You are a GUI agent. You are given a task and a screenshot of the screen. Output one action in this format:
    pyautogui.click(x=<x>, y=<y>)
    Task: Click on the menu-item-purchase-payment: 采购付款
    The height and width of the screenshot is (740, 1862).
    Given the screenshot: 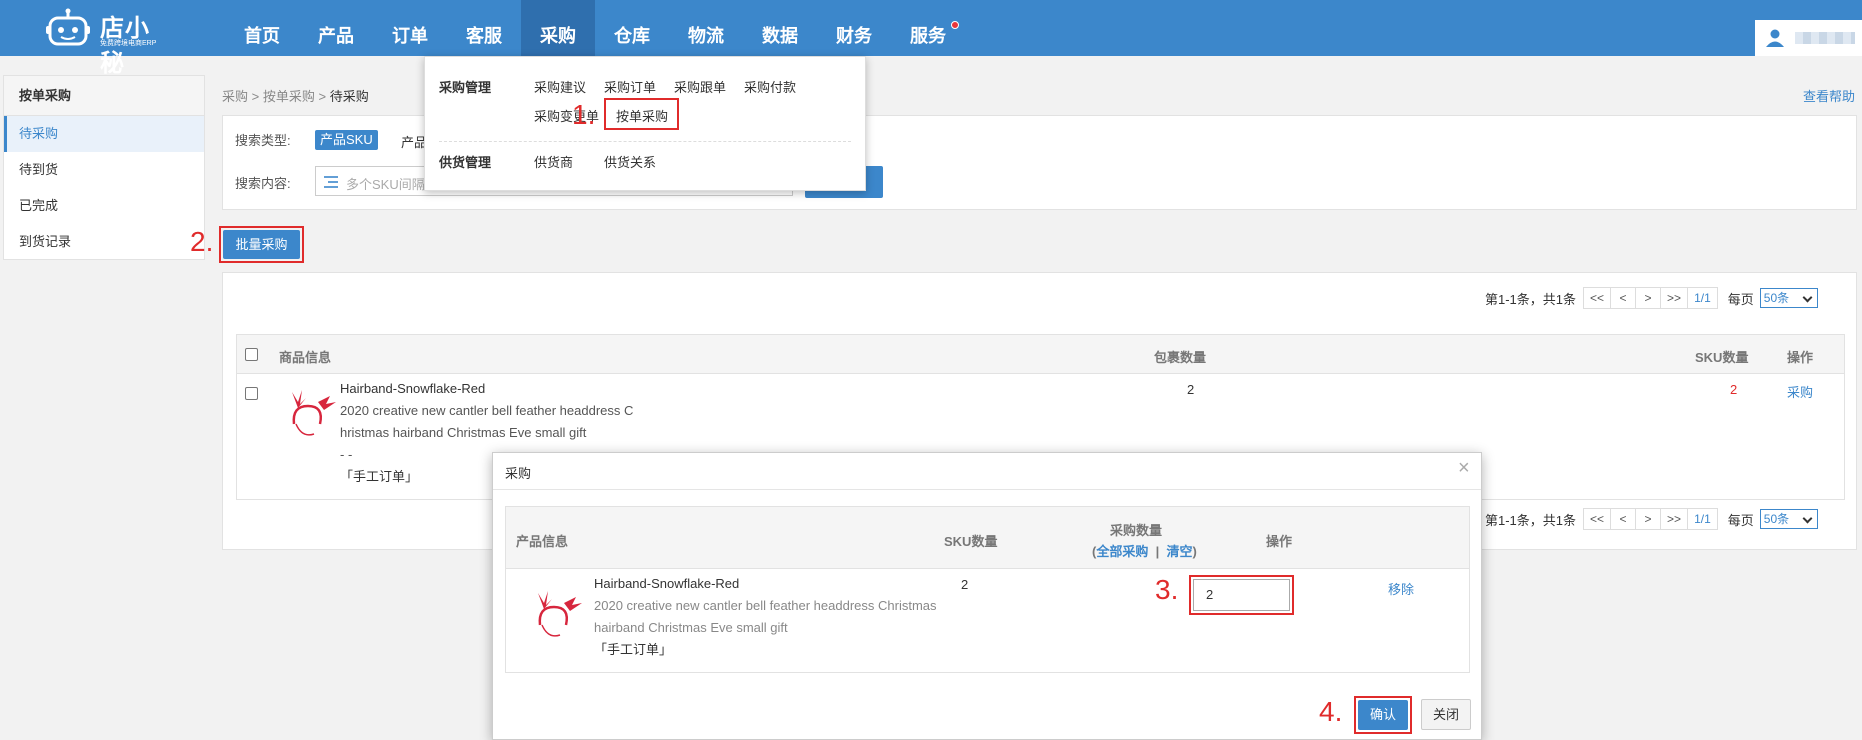 What is the action you would take?
    pyautogui.click(x=770, y=86)
    